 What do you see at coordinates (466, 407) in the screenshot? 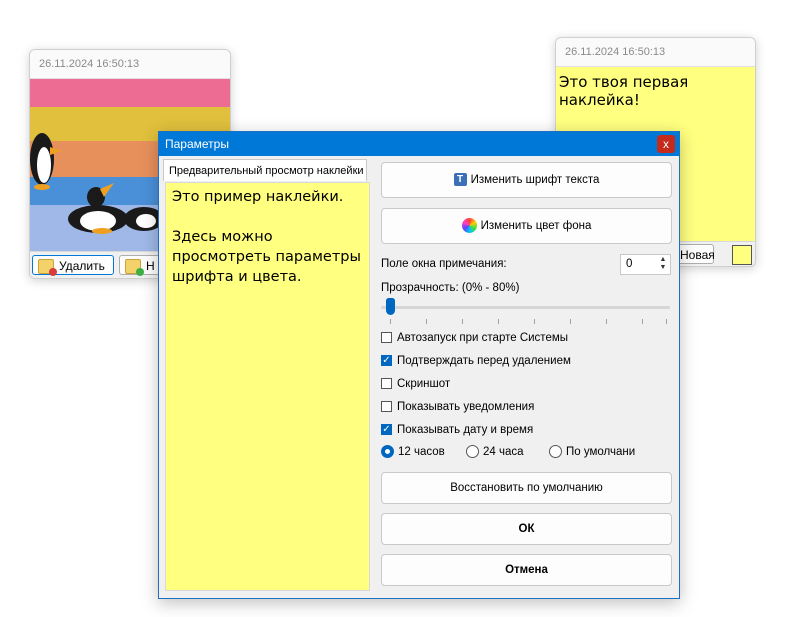
I see `notifications-label: Показывать уведомления` at bounding box center [466, 407].